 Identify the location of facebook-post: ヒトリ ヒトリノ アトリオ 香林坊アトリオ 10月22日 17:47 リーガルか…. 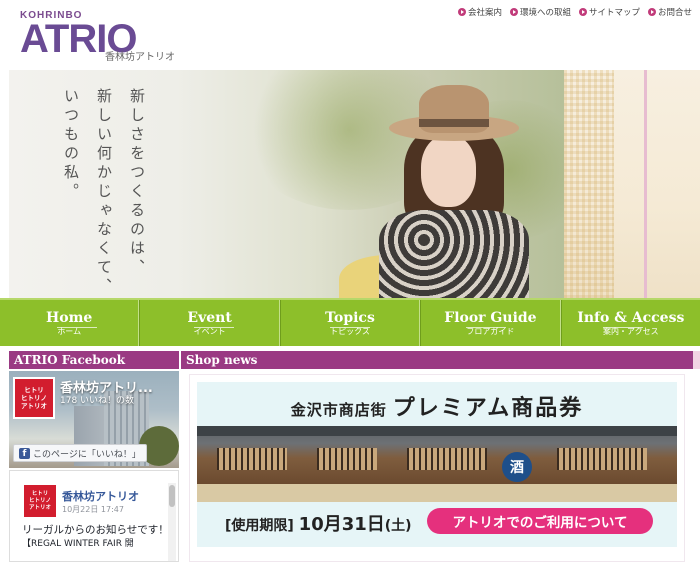
(94, 516).